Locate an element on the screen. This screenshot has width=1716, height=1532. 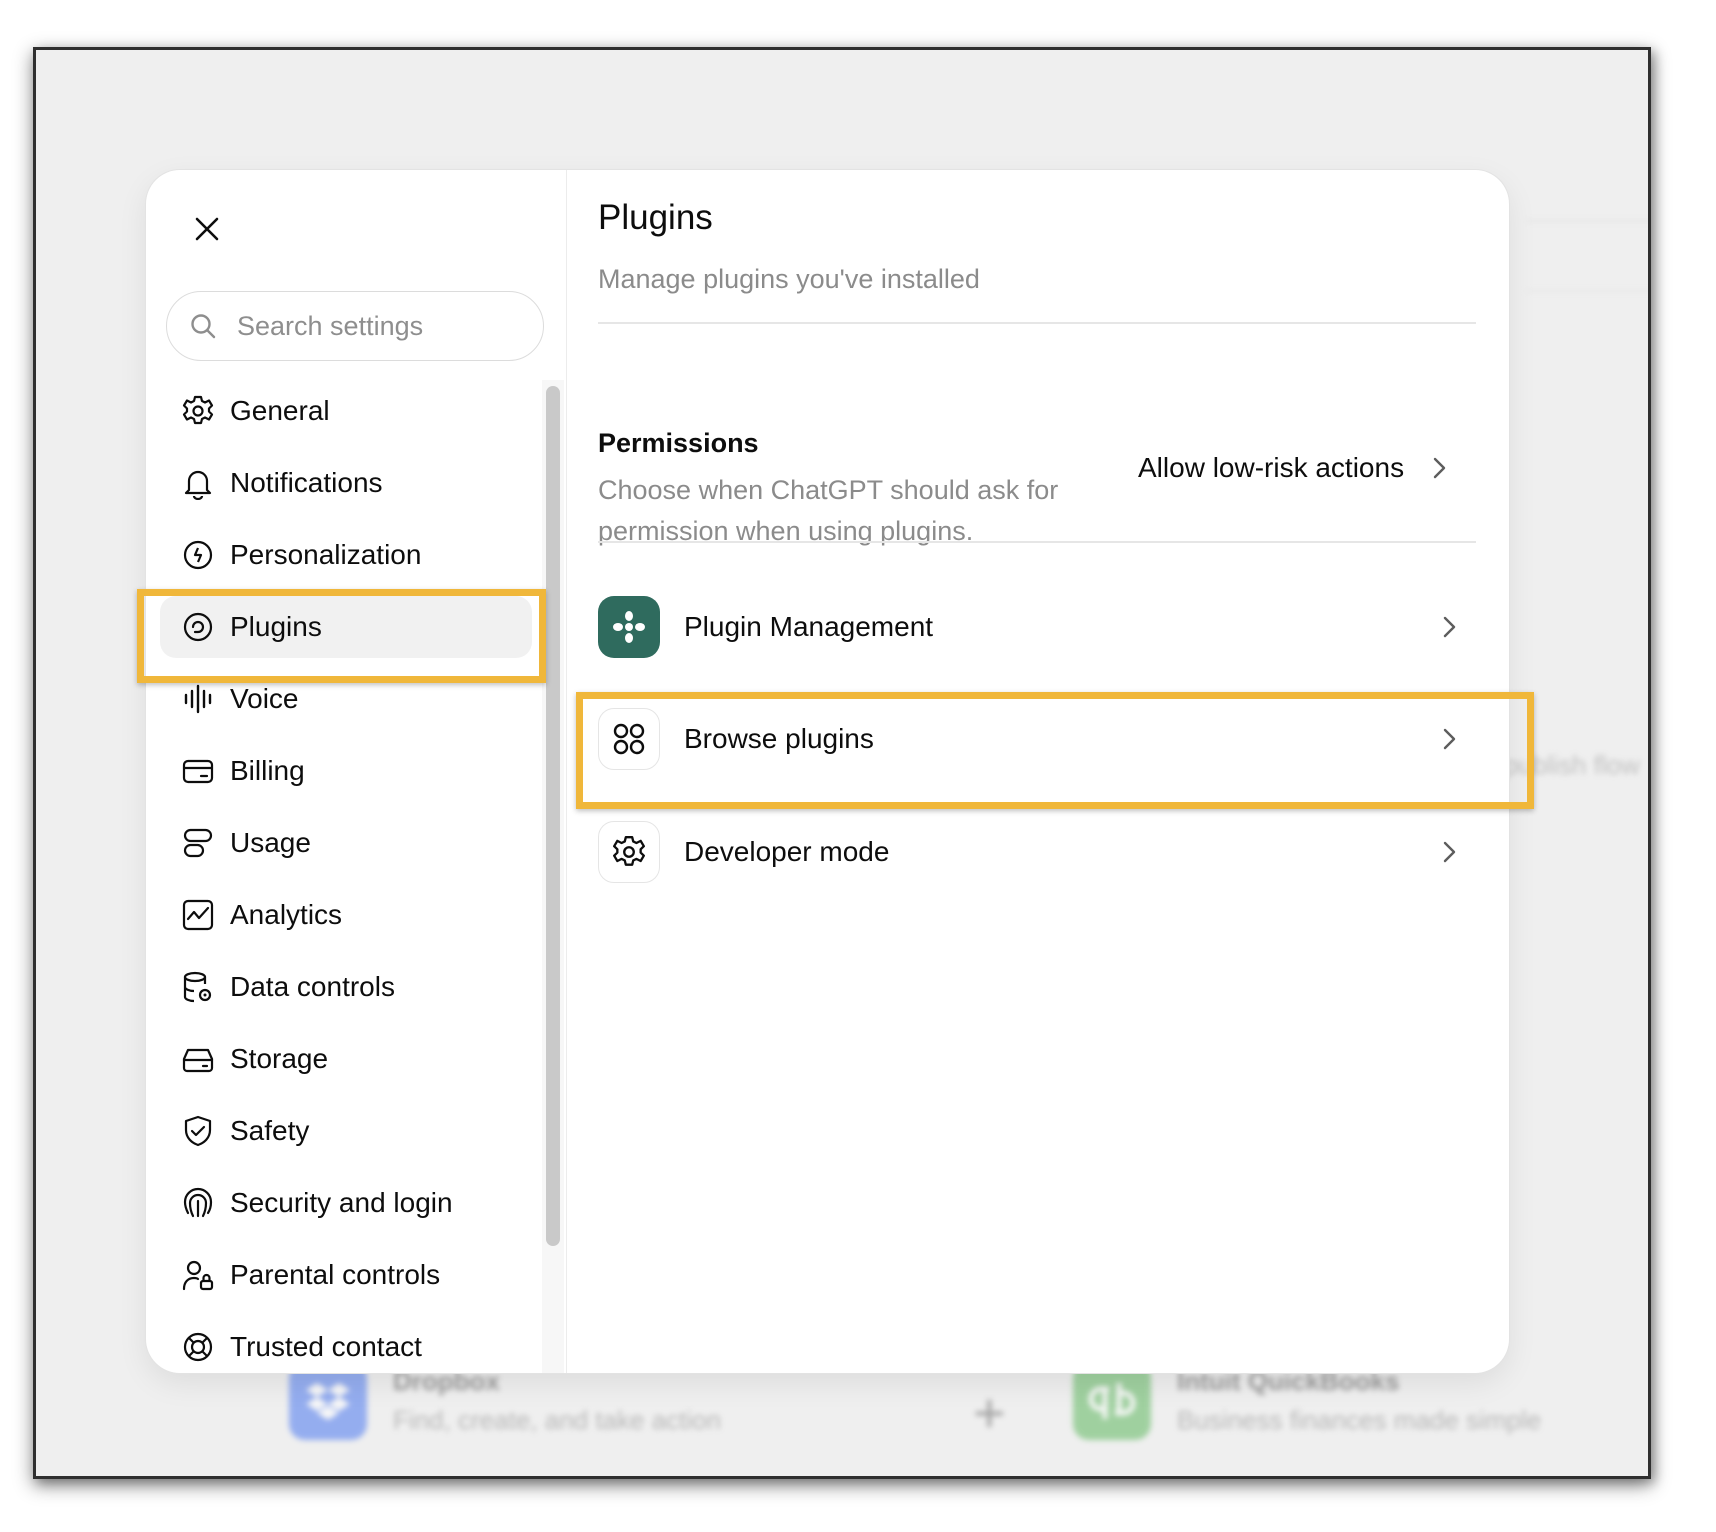
lifebuoy-icon is located at coordinates (198, 1347).